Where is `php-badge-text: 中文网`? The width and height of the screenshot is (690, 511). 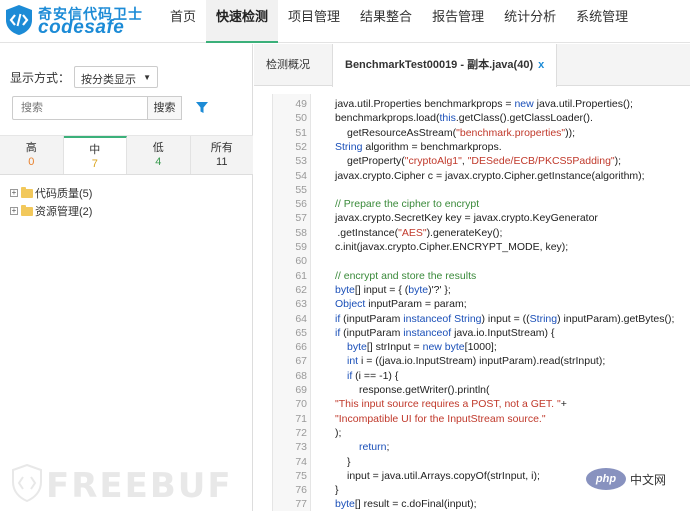 php-badge-text: 中文网 is located at coordinates (648, 479).